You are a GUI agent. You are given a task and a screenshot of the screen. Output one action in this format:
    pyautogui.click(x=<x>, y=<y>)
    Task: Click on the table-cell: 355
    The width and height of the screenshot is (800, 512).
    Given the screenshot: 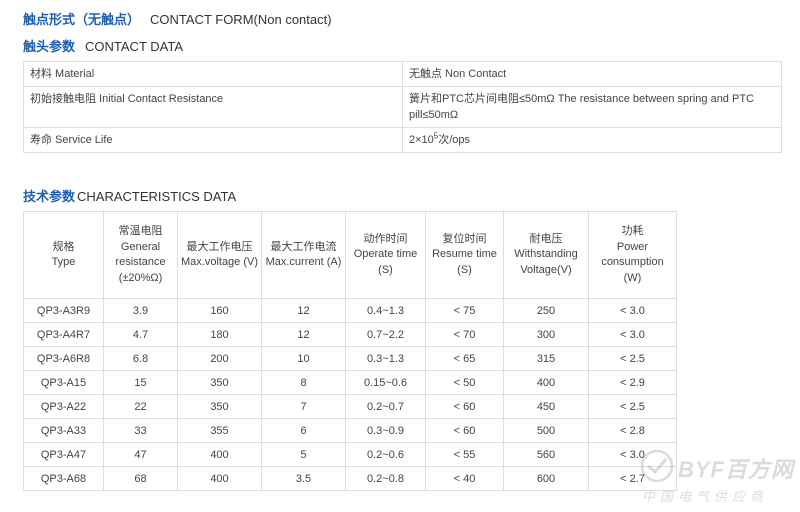 What is the action you would take?
    pyautogui.click(x=219, y=430)
    